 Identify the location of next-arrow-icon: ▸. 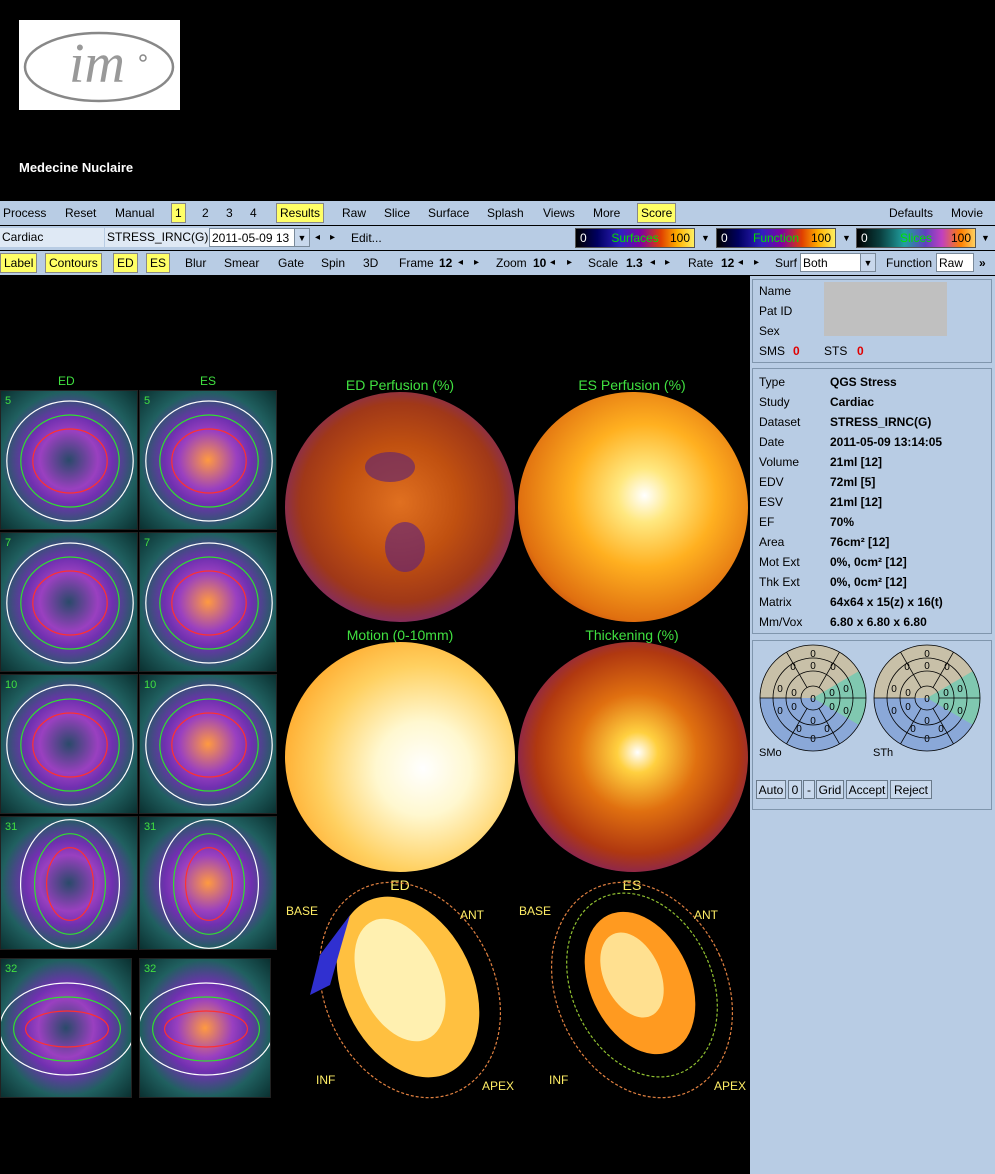
(332, 238).